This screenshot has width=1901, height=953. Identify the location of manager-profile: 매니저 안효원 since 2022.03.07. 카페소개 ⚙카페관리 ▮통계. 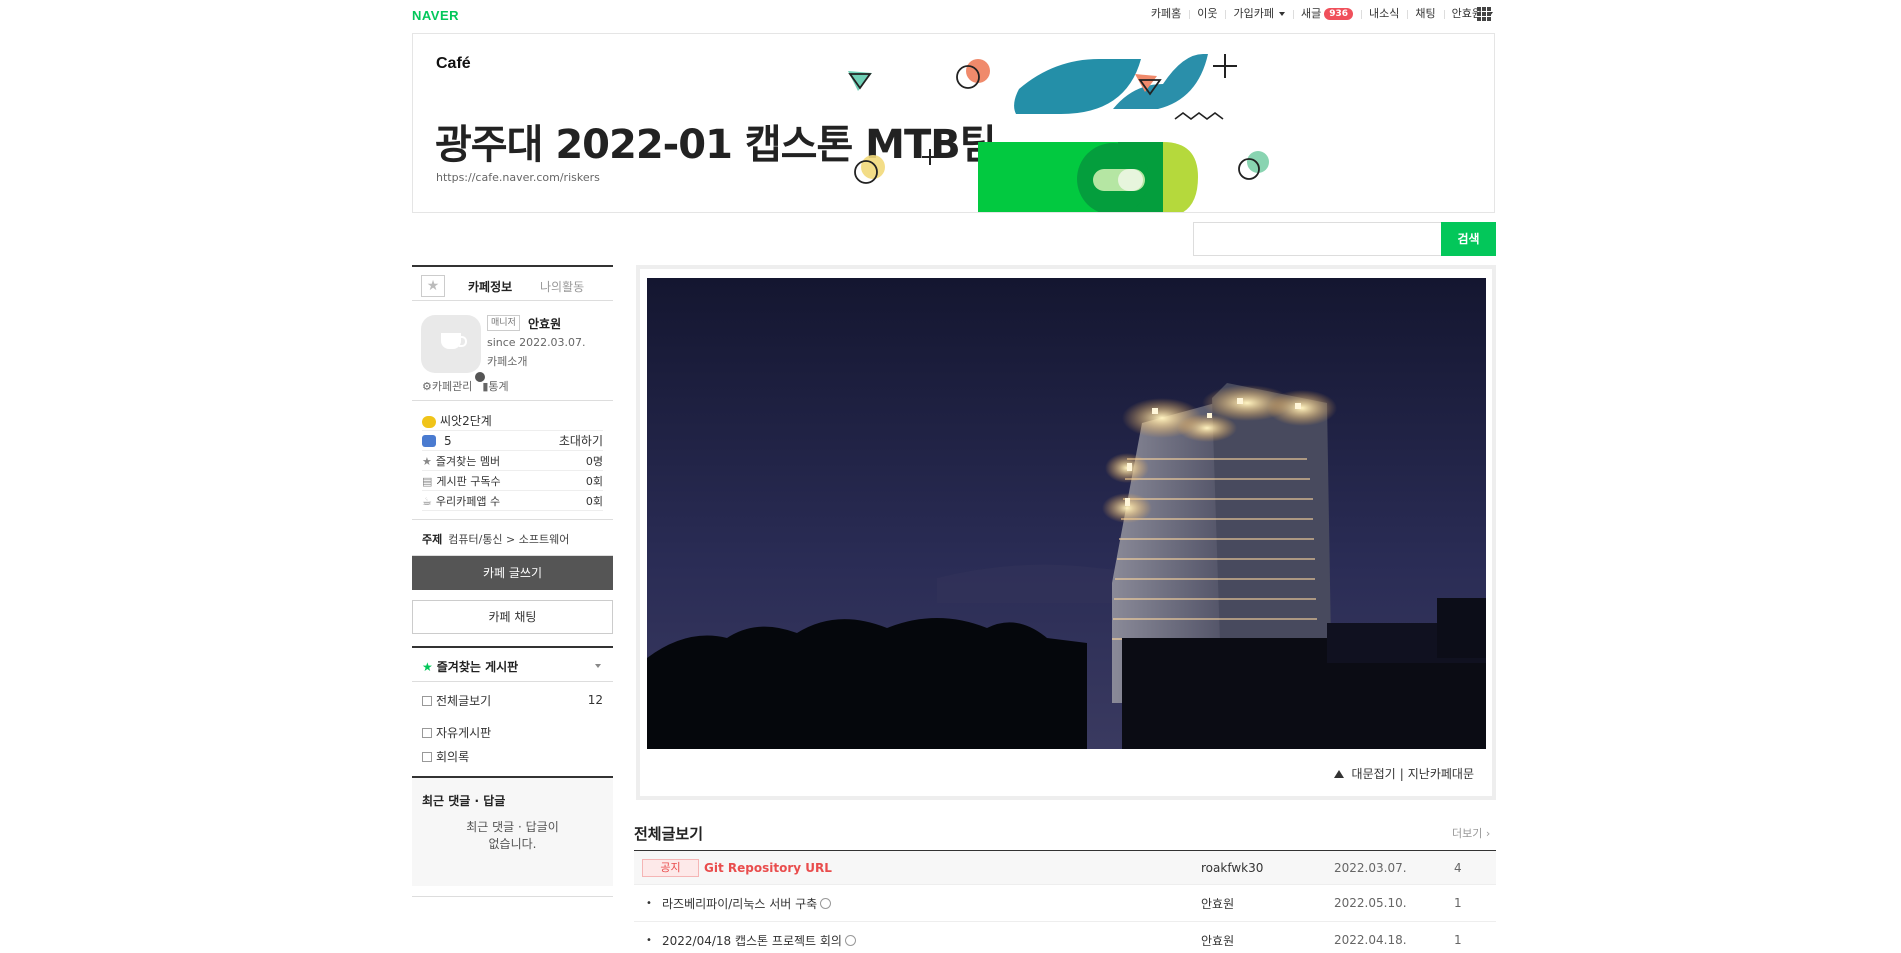
(512, 351).